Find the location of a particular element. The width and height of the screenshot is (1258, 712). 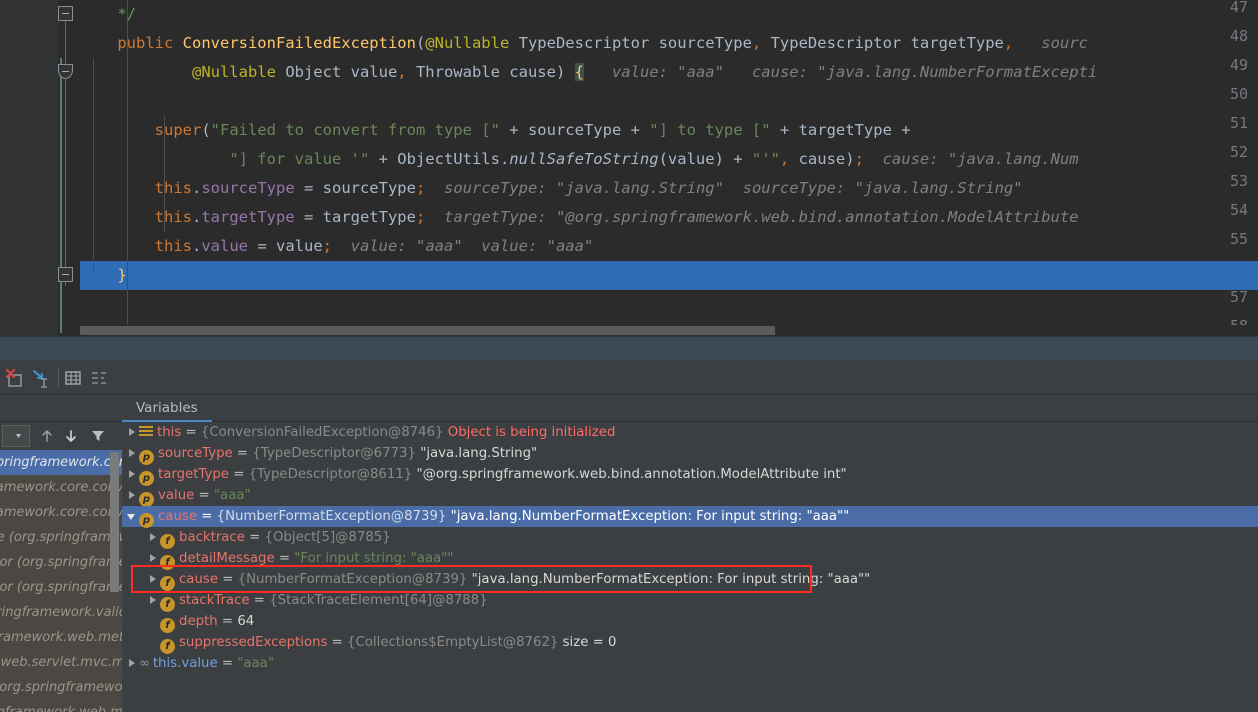

code-token: + targetType + is located at coordinates (840, 130).